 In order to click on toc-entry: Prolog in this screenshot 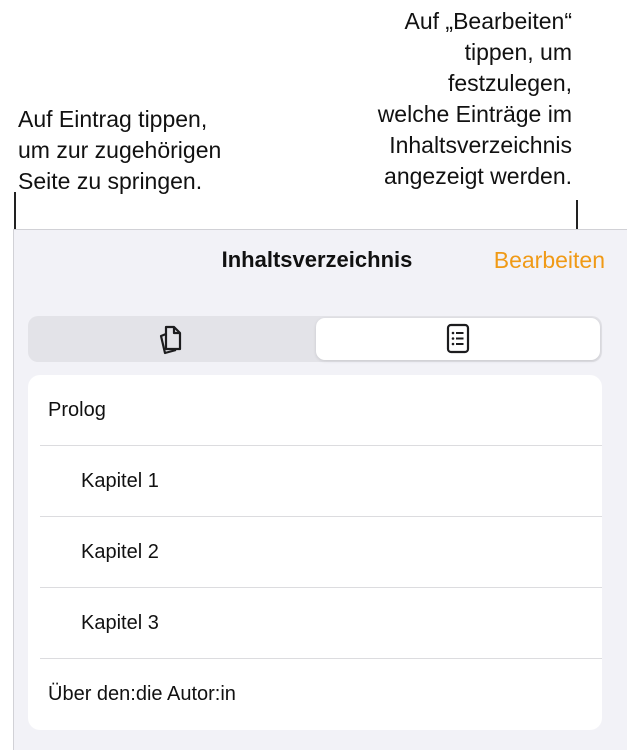, I will do `click(315, 410)`.